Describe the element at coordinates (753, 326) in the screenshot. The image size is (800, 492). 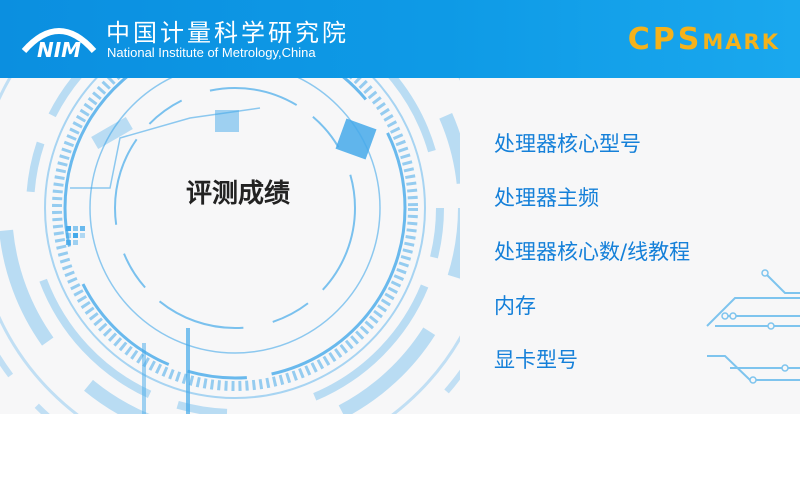
I see `circuit-lines-icon` at that location.